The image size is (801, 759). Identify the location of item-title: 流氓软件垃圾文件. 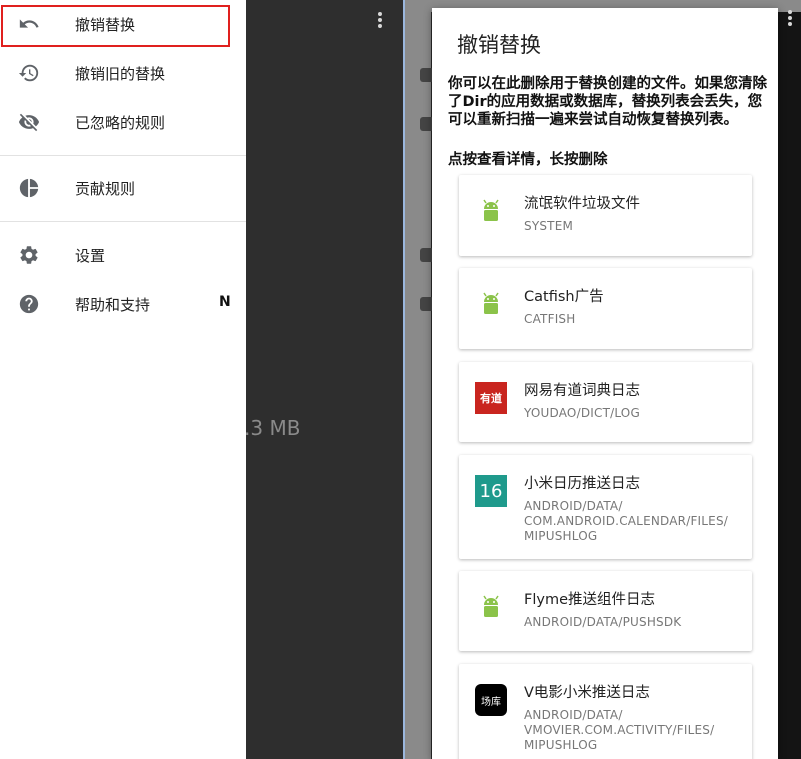
(582, 204).